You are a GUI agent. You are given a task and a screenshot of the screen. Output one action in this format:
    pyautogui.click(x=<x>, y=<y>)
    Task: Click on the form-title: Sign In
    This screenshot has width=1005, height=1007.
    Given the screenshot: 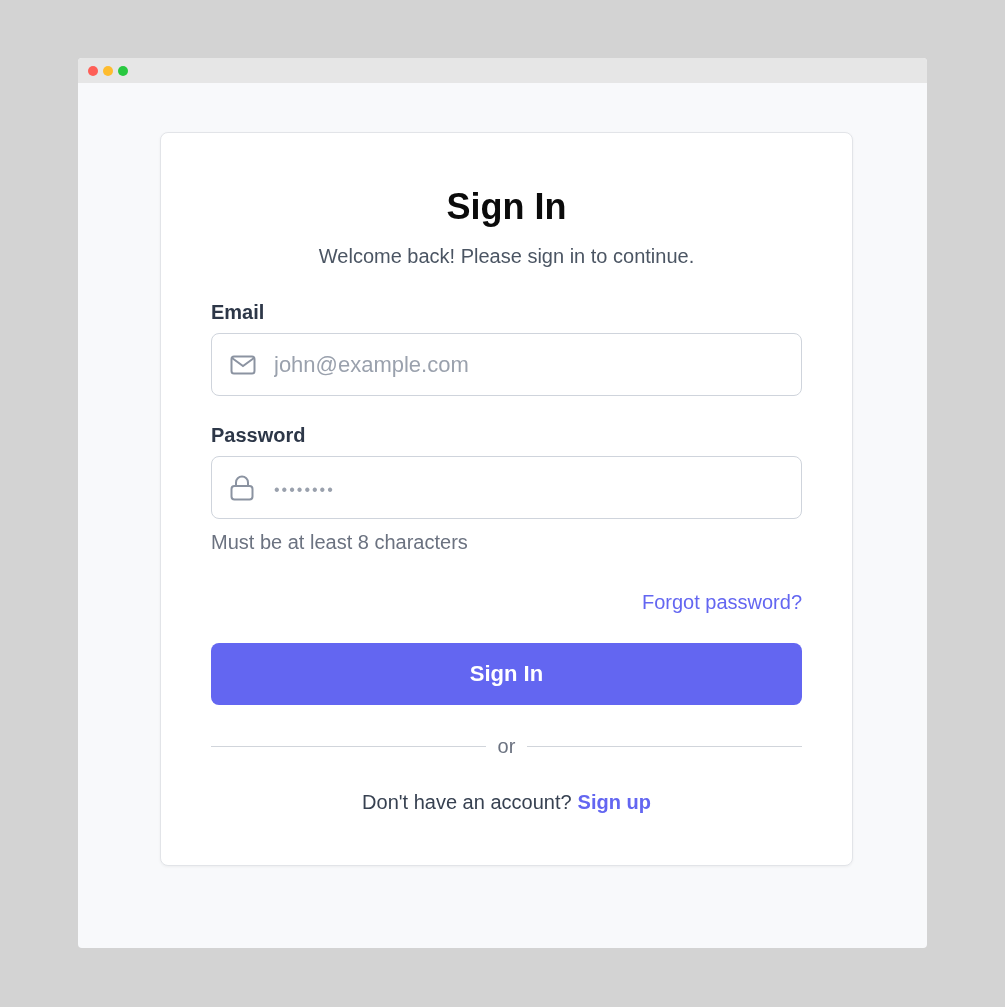 What is the action you would take?
    pyautogui.click(x=506, y=207)
    